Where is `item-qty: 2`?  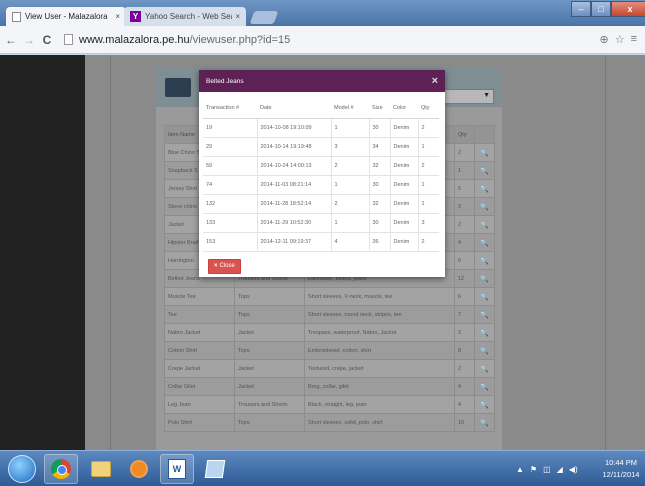
item-qty: 2 is located at coordinates (464, 368).